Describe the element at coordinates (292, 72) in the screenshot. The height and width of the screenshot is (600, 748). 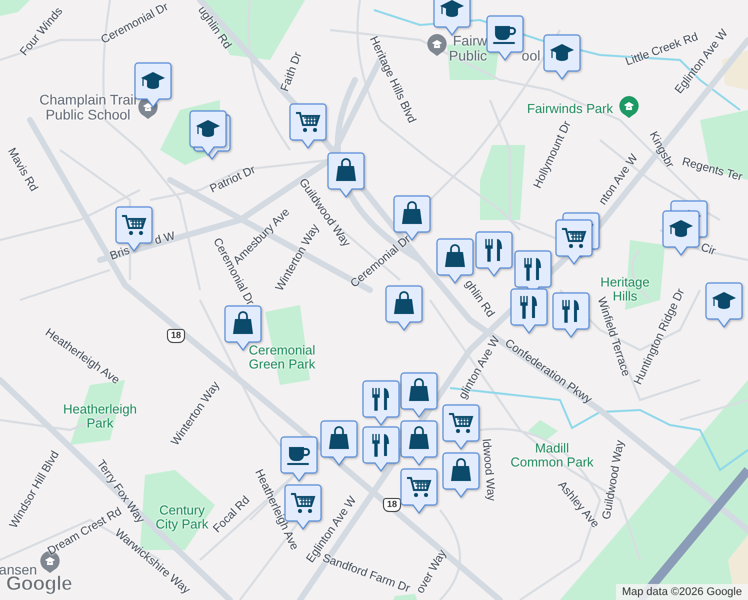
I see `street-label: Faith Dr` at that location.